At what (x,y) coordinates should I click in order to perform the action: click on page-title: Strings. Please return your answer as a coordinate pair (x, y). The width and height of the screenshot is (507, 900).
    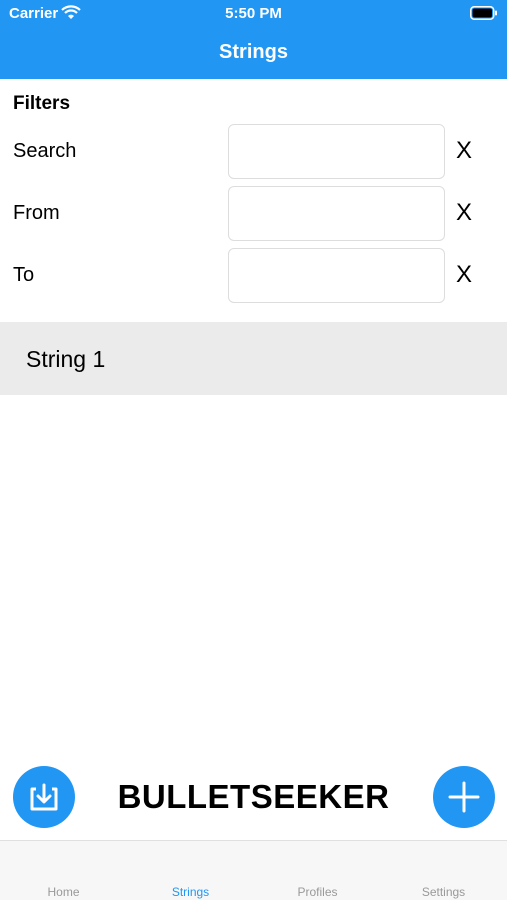
    Looking at the image, I should click on (253, 52).